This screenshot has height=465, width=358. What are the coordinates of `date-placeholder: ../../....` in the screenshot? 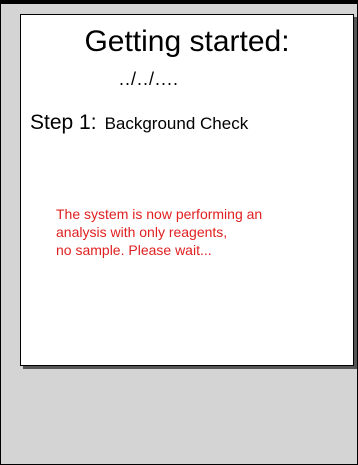 It's located at (149, 79).